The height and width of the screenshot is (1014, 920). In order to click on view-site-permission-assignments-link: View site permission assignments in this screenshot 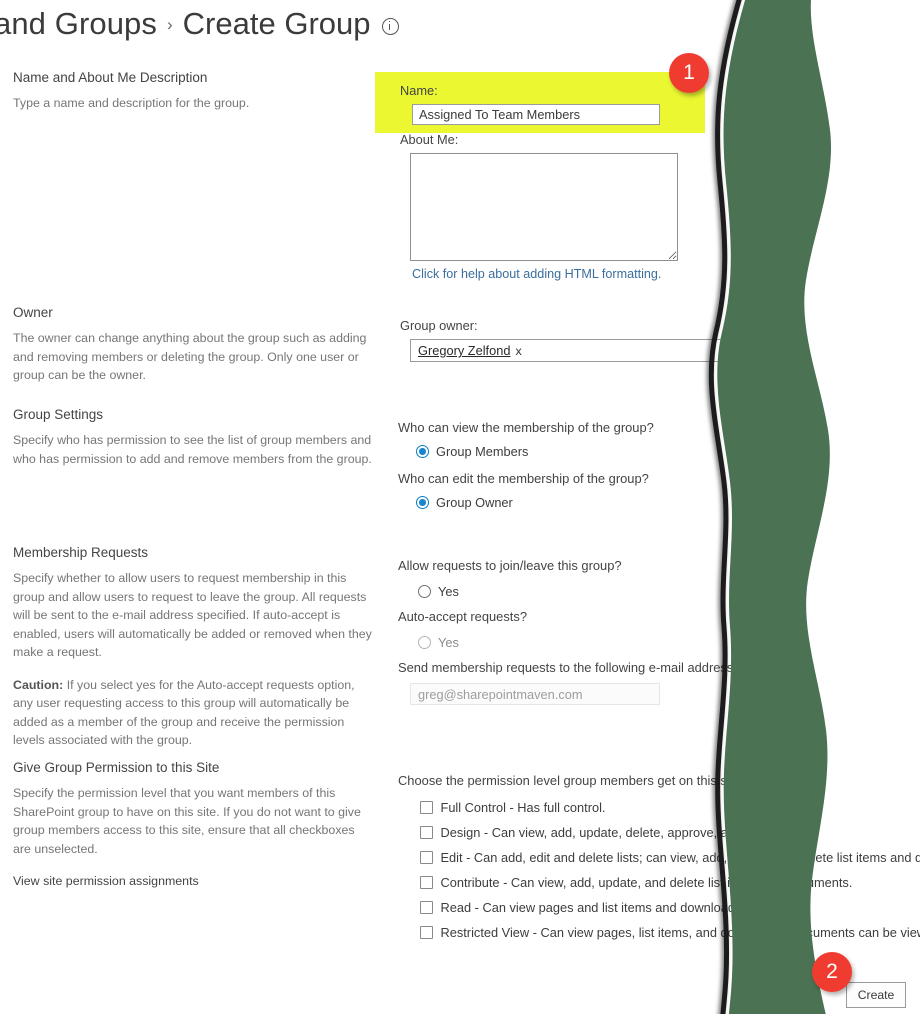, I will do `click(106, 881)`.